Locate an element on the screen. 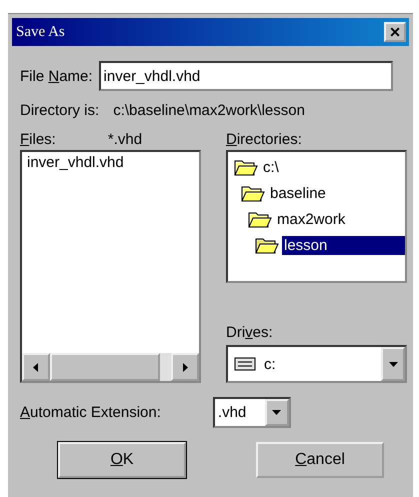 The width and height of the screenshot is (419, 497). cancel-button: Cancel is located at coordinates (320, 460).